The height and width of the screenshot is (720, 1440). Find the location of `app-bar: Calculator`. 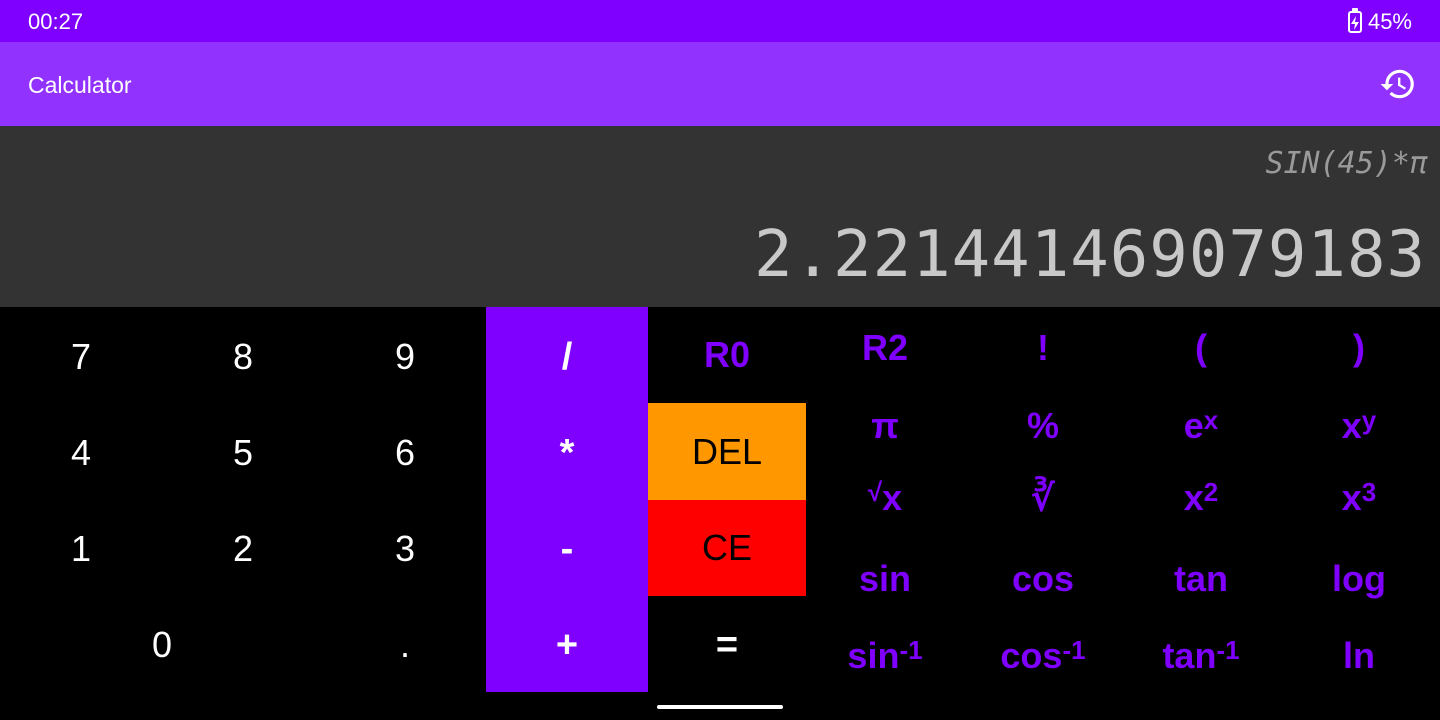

app-bar: Calculator is located at coordinates (720, 84).